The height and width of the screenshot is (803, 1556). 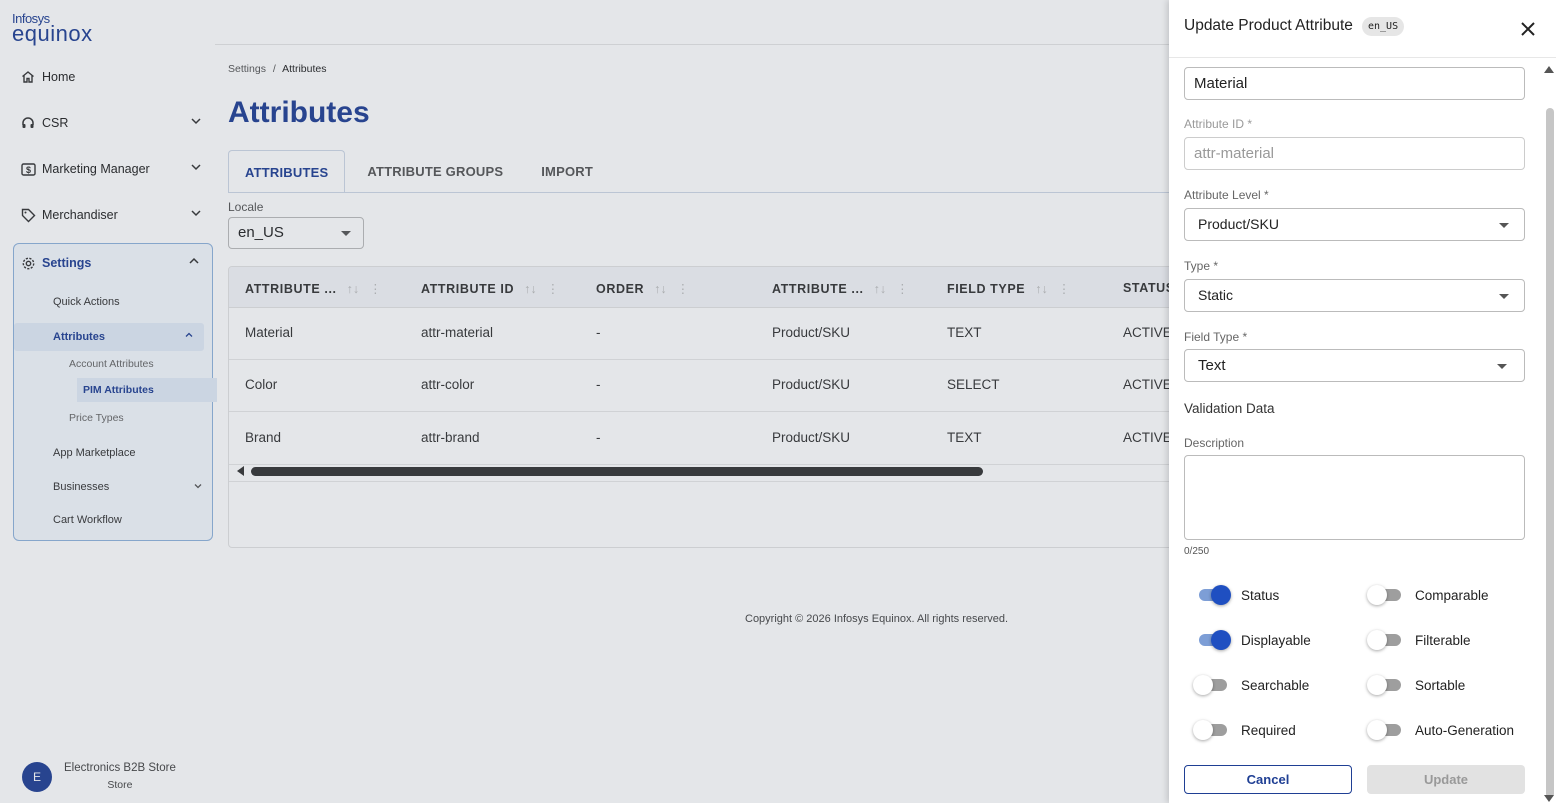 I want to click on panel-header: Update Product Attribute en_US, so click(x=1362, y=29).